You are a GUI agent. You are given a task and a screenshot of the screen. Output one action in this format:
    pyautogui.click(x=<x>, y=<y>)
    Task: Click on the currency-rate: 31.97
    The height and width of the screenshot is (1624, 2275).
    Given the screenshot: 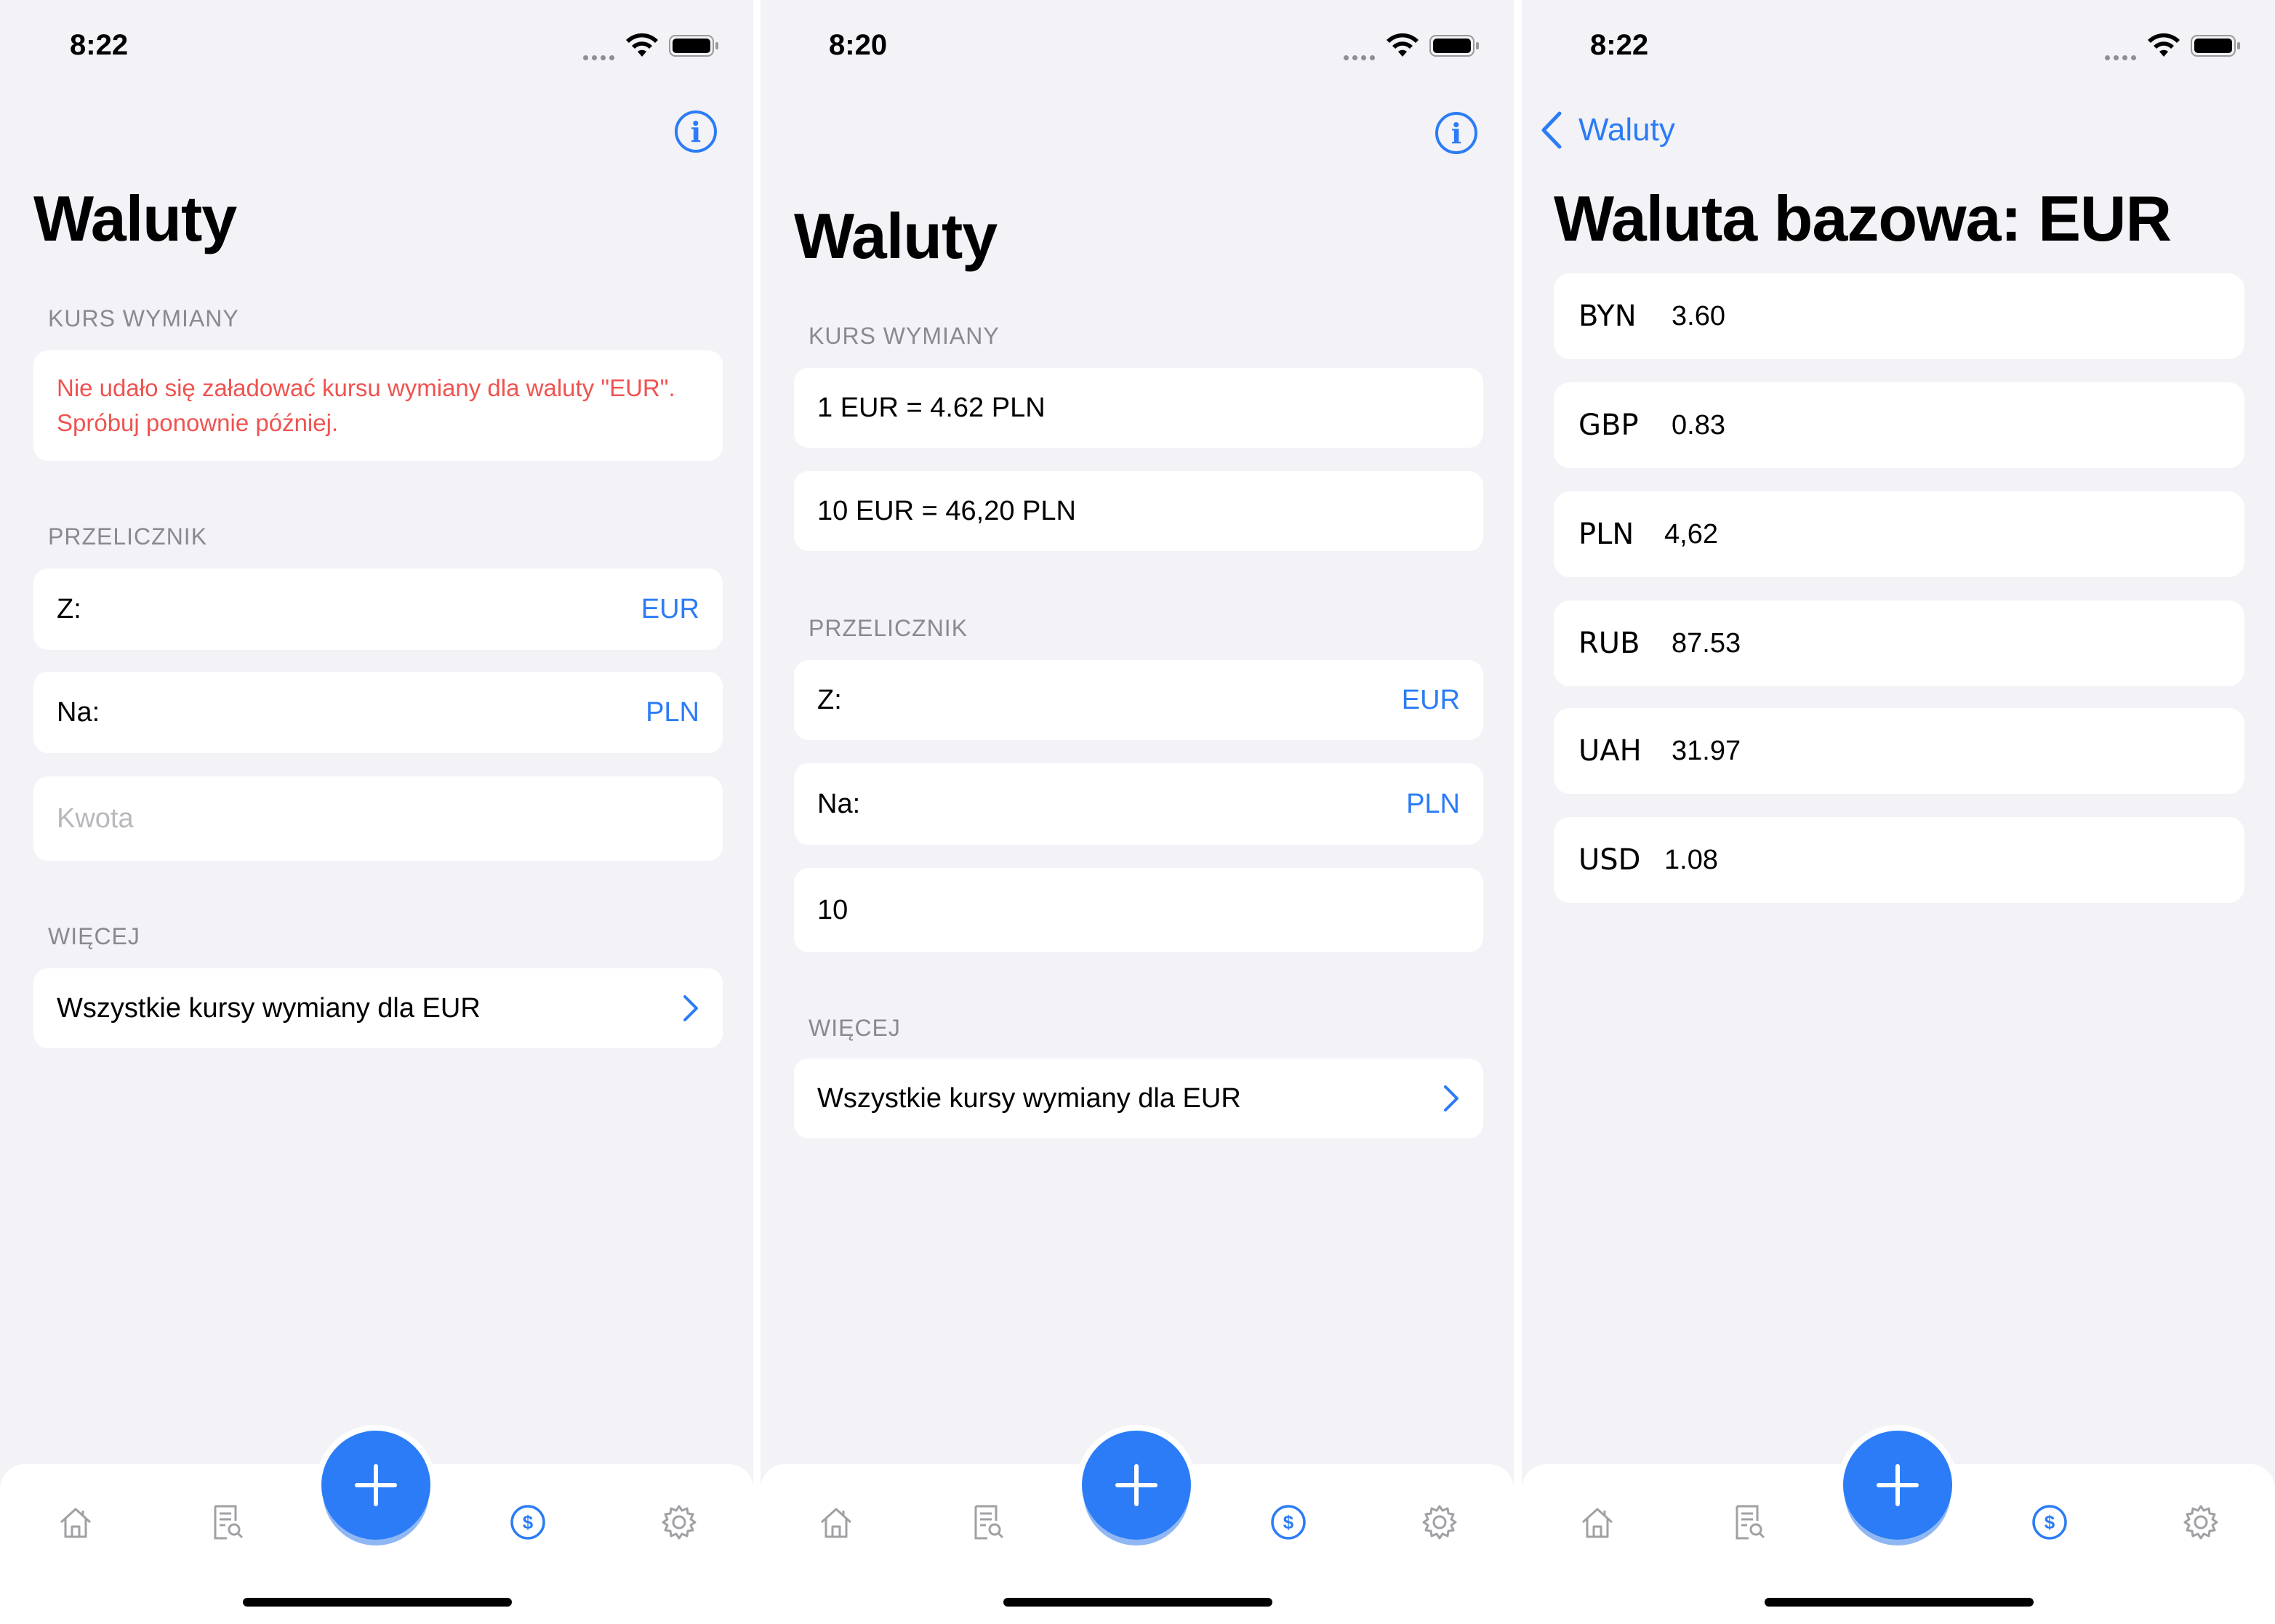 What is the action you would take?
    pyautogui.click(x=1706, y=750)
    